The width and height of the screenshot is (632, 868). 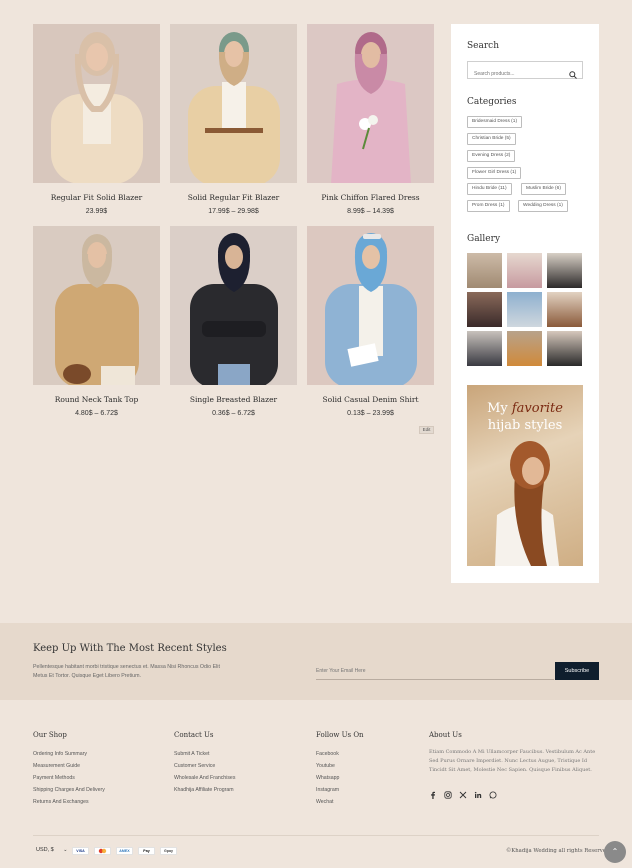 I want to click on footer-heading: Follow Us On, so click(x=340, y=735).